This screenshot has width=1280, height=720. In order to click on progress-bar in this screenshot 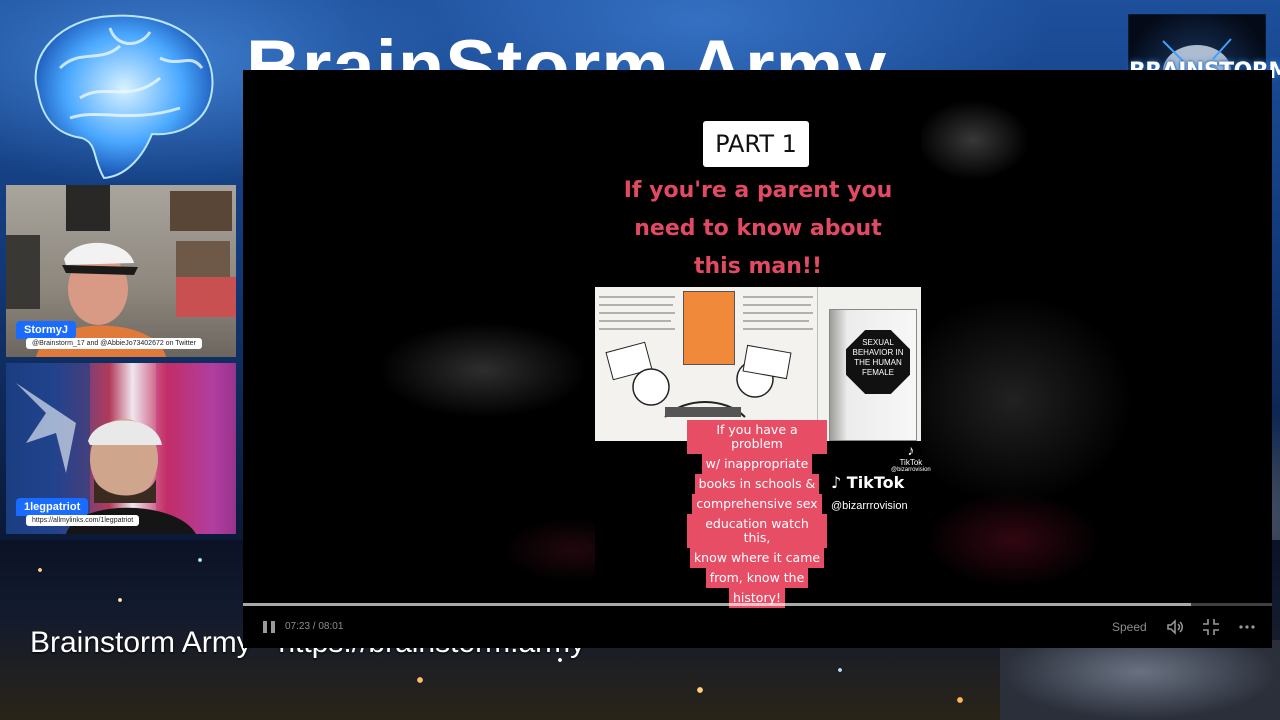, I will do `click(757, 604)`.